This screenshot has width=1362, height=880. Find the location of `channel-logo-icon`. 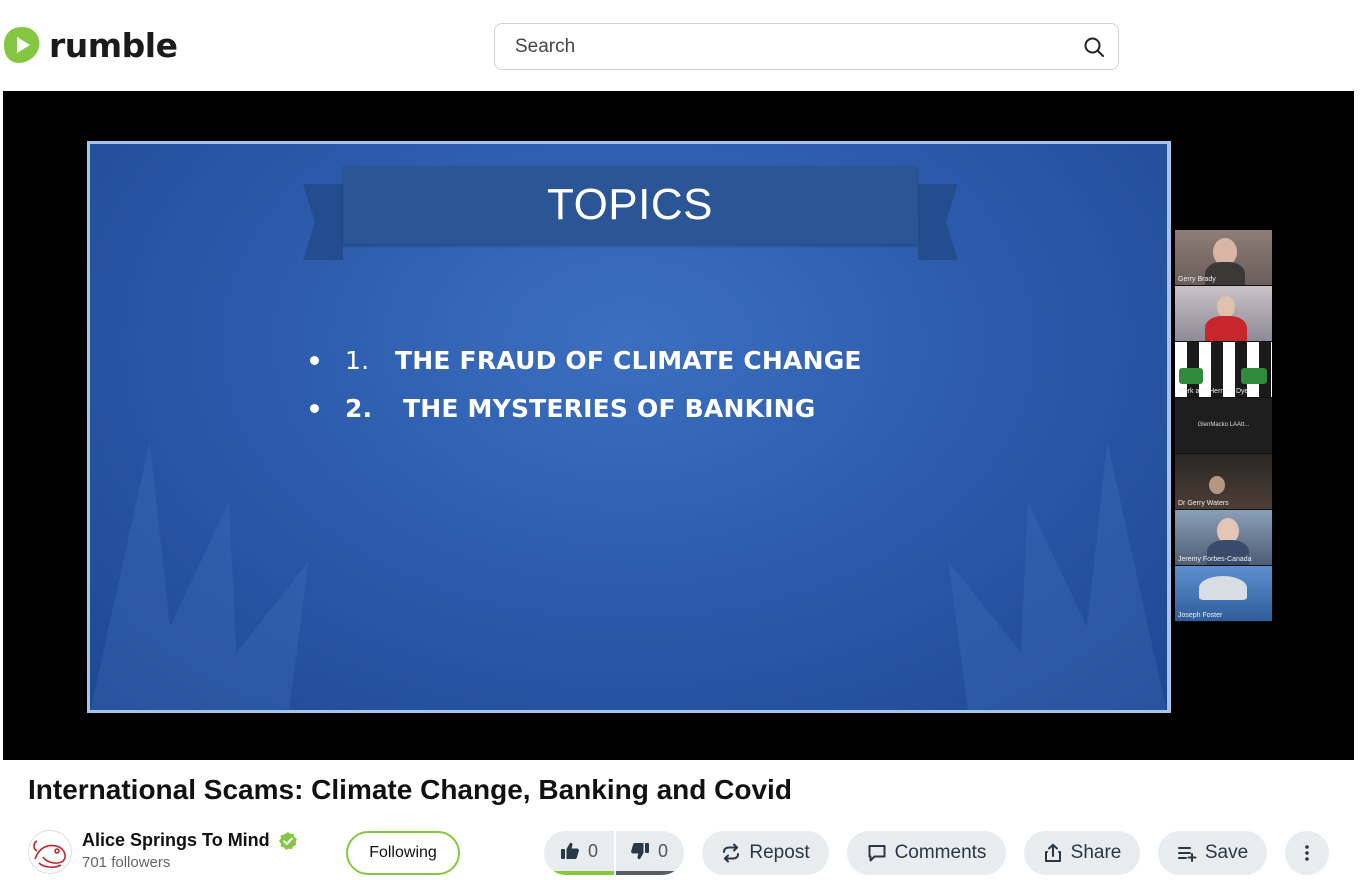

channel-logo-icon is located at coordinates (49, 854).